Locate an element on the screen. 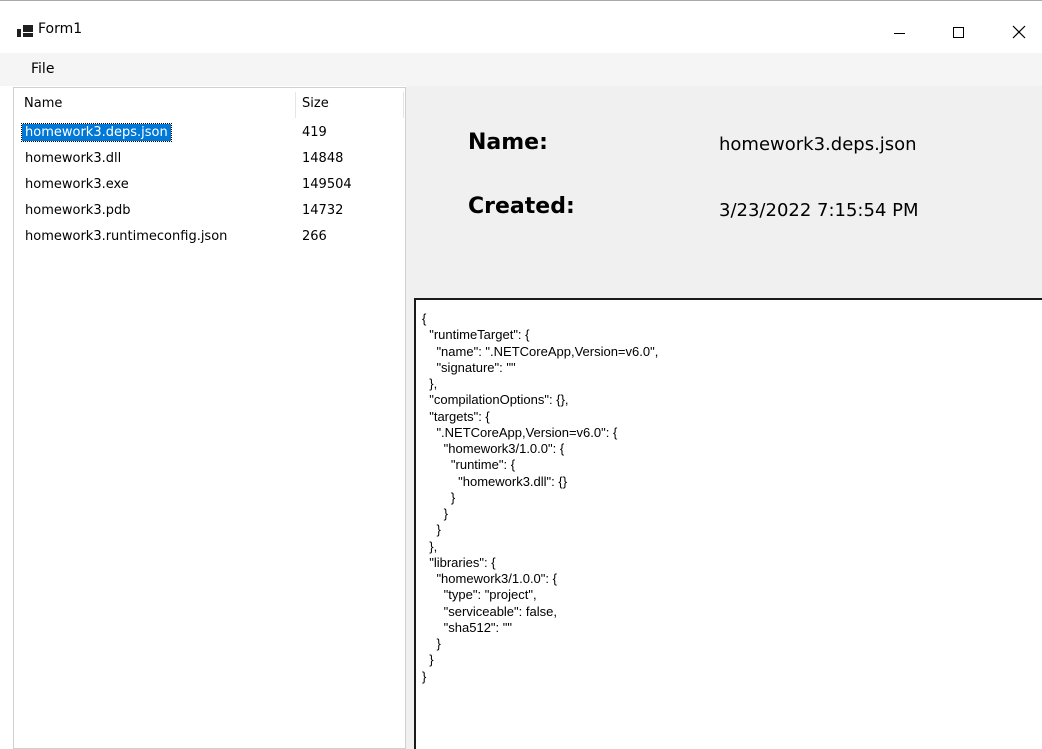  list-item: homework3.dll 14848 is located at coordinates (209, 159).